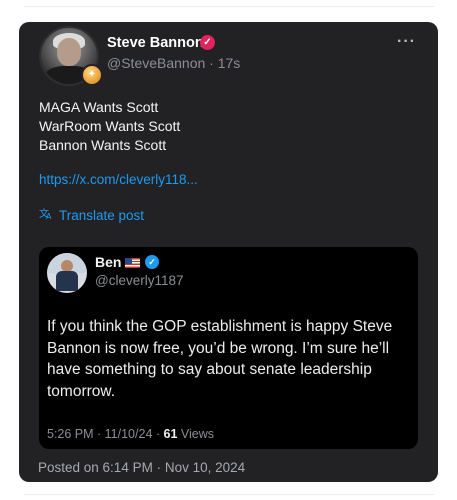 The height and width of the screenshot is (500, 457). What do you see at coordinates (102, 215) in the screenshot?
I see `translate-label: Translate post` at bounding box center [102, 215].